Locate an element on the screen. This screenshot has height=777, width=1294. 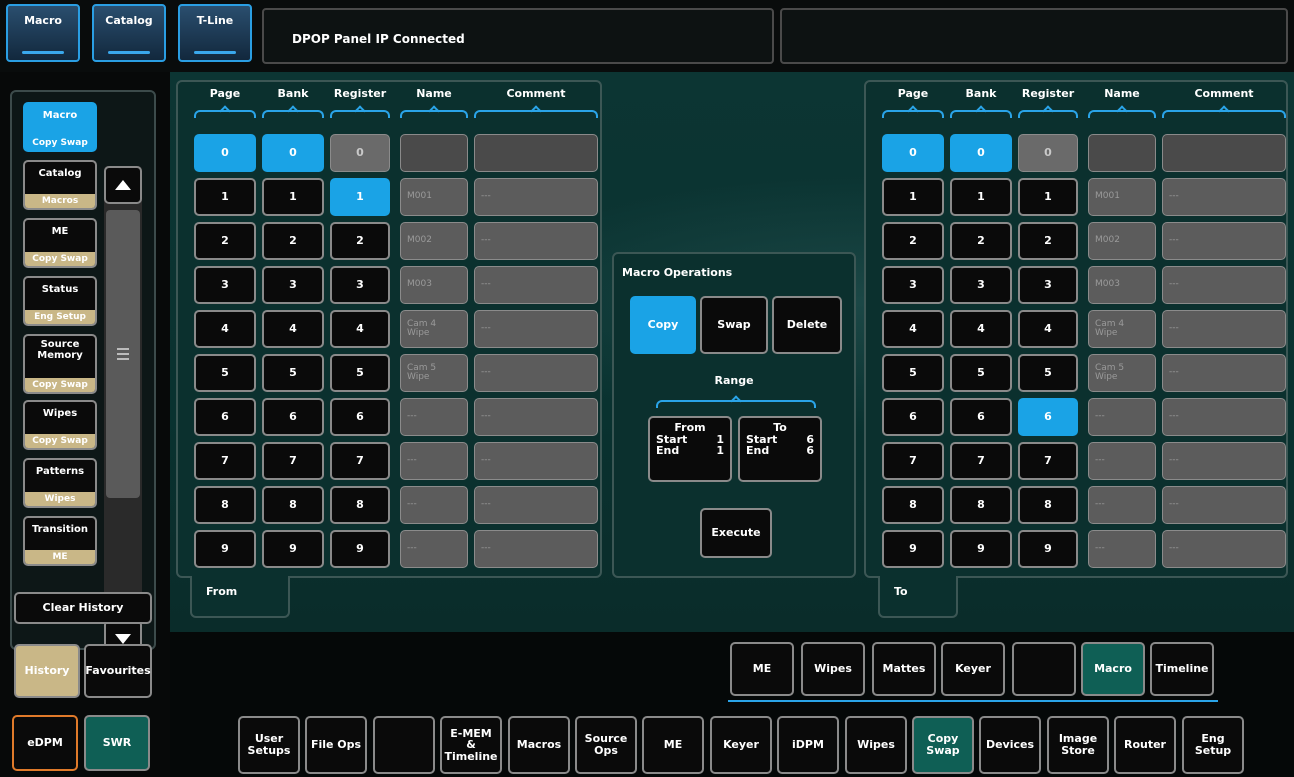
from-name-8: --- is located at coordinates (434, 505).